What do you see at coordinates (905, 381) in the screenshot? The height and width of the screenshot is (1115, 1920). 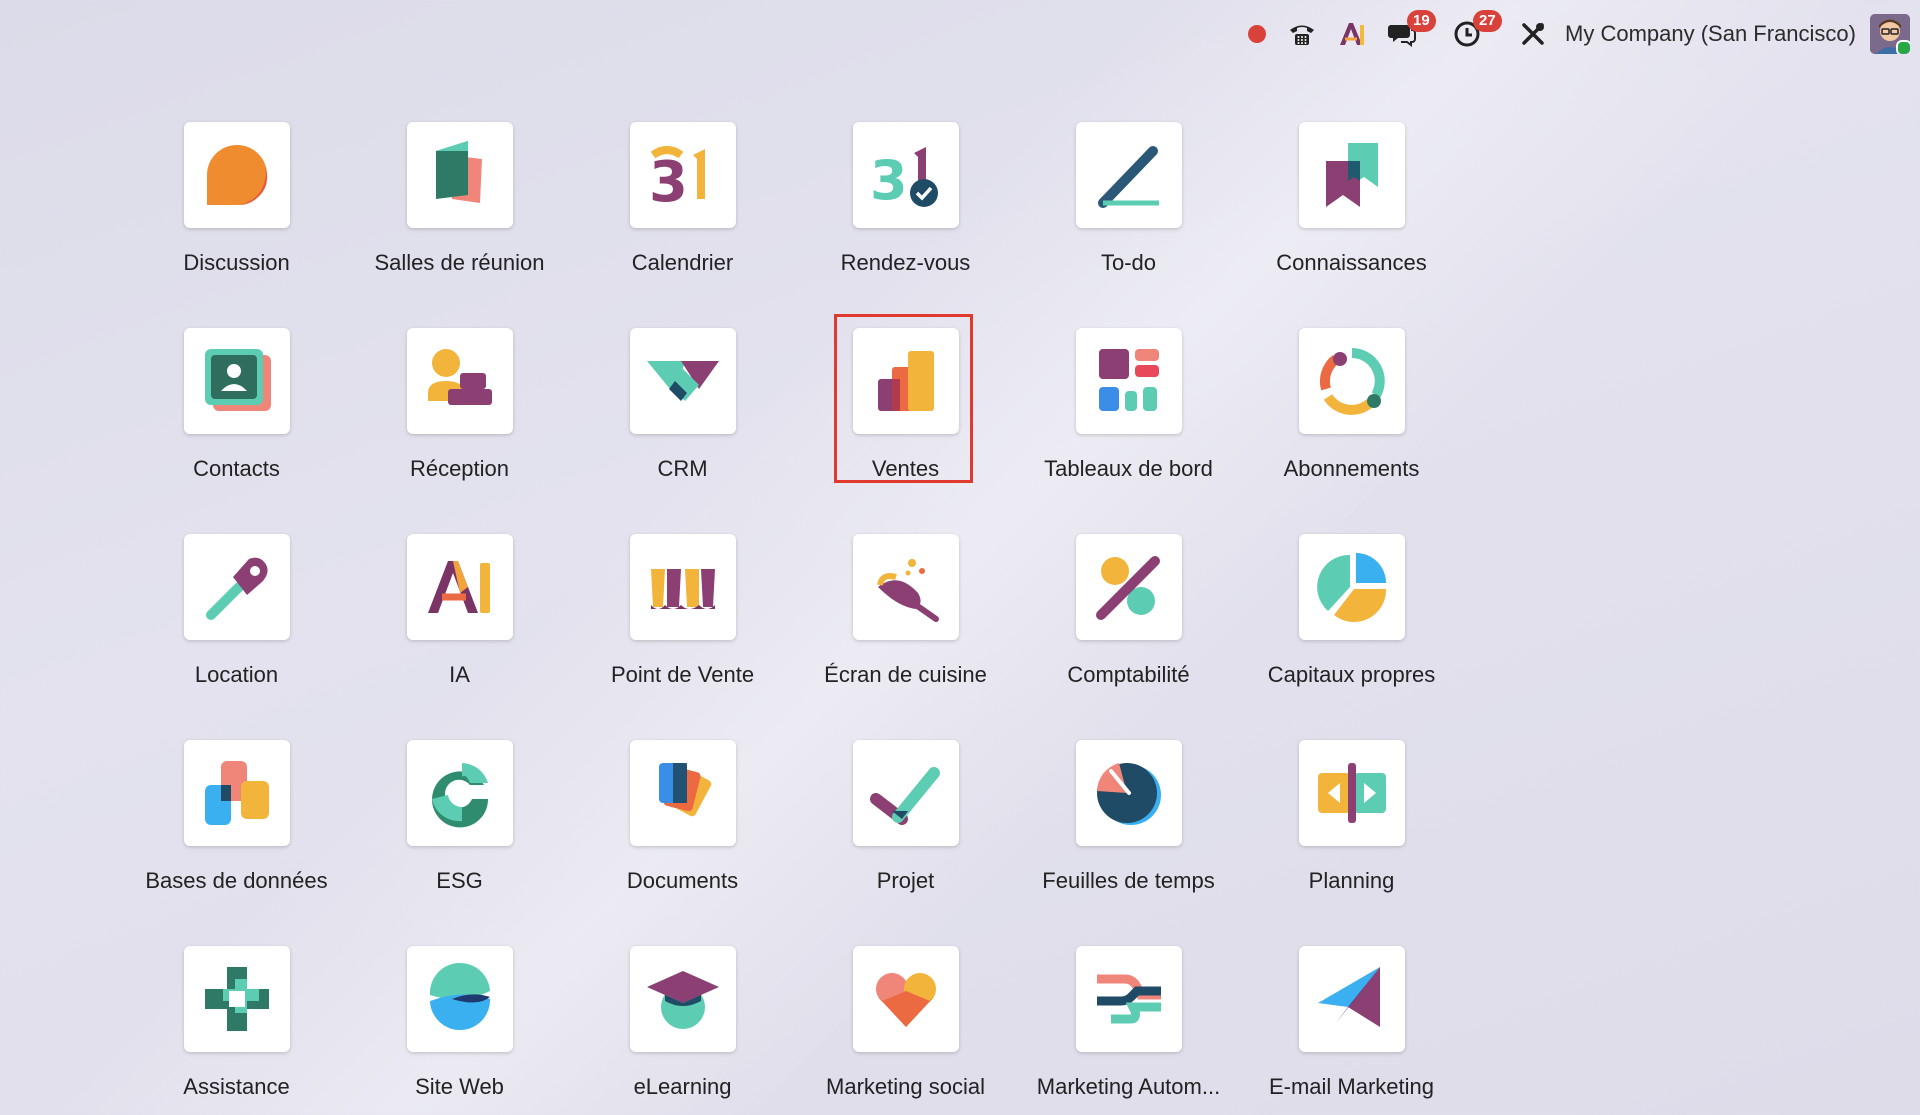 I see `sales-icon` at bounding box center [905, 381].